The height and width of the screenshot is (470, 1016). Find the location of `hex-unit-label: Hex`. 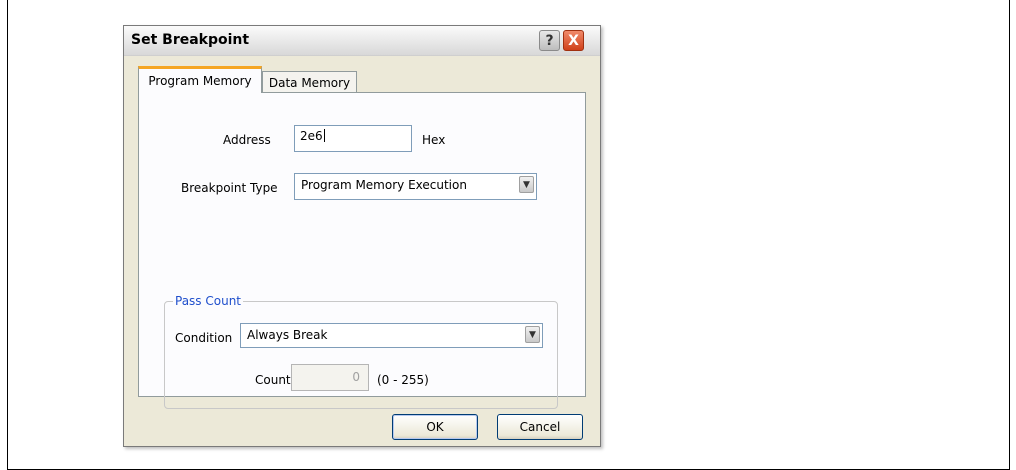

hex-unit-label: Hex is located at coordinates (434, 140).